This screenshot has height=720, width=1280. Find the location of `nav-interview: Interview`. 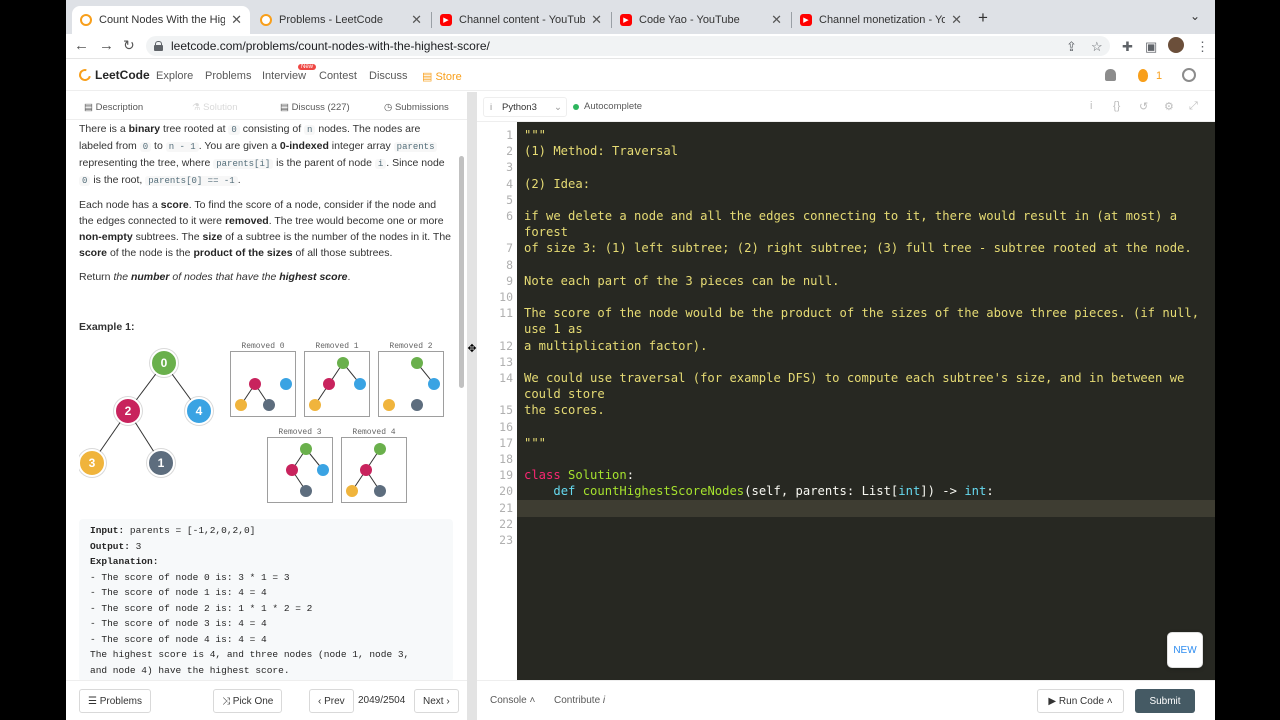

nav-interview: Interview is located at coordinates (284, 76).